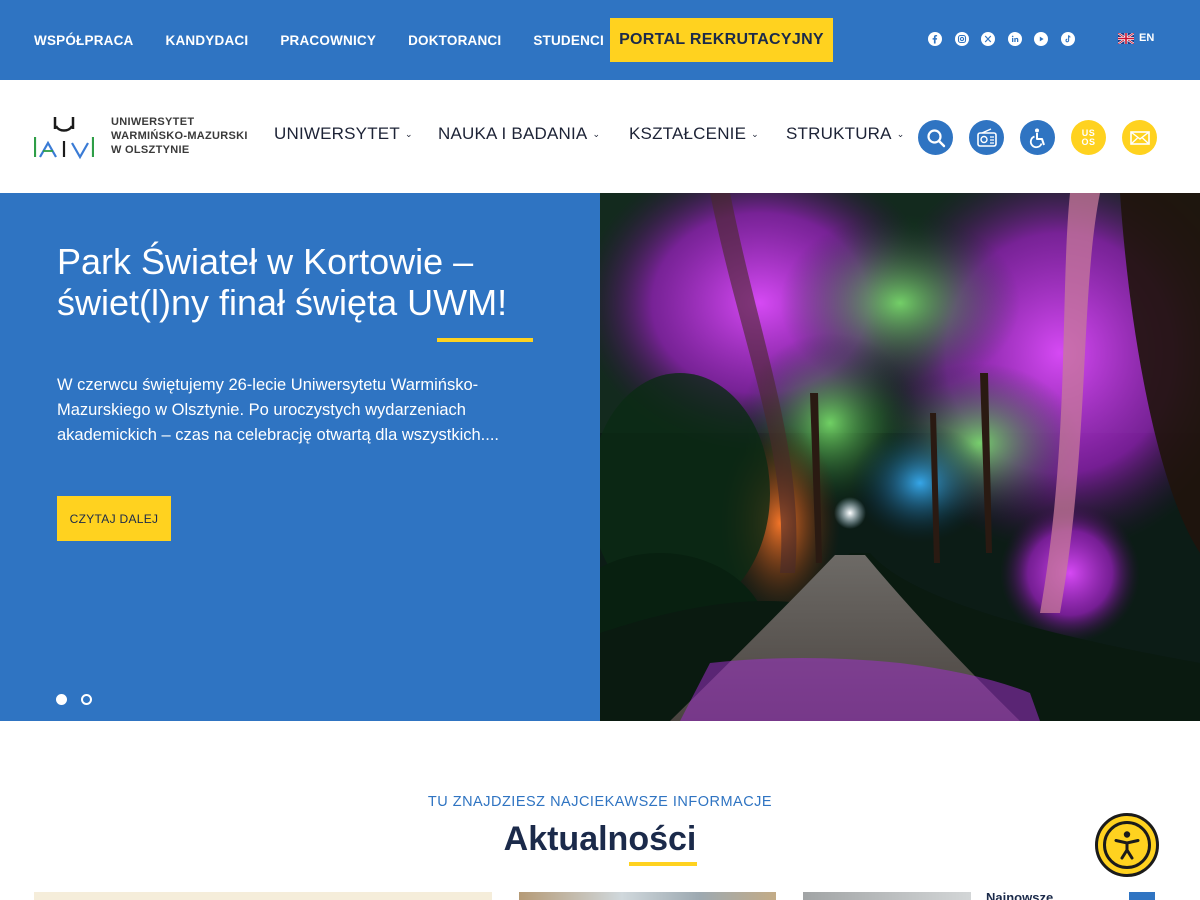  What do you see at coordinates (114, 518) in the screenshot?
I see `read-more-button: CZYTAJ DALEJ` at bounding box center [114, 518].